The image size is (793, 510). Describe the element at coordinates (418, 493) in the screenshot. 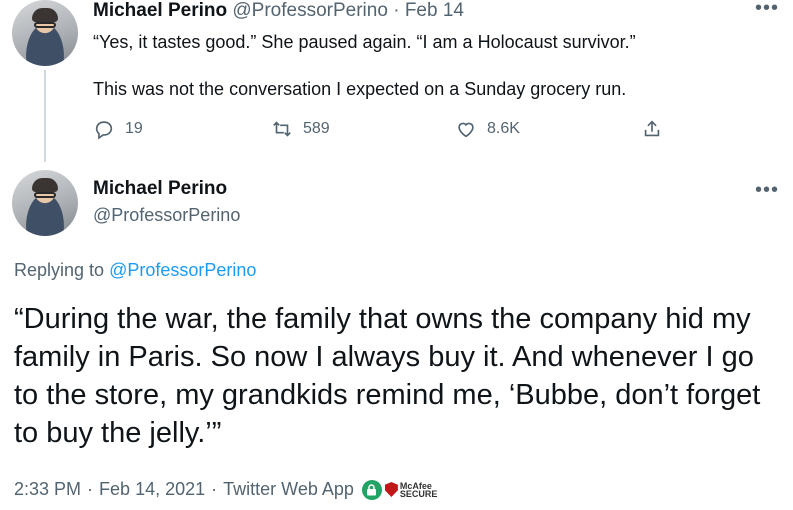

I see `mcafee-line2: SECURE` at that location.